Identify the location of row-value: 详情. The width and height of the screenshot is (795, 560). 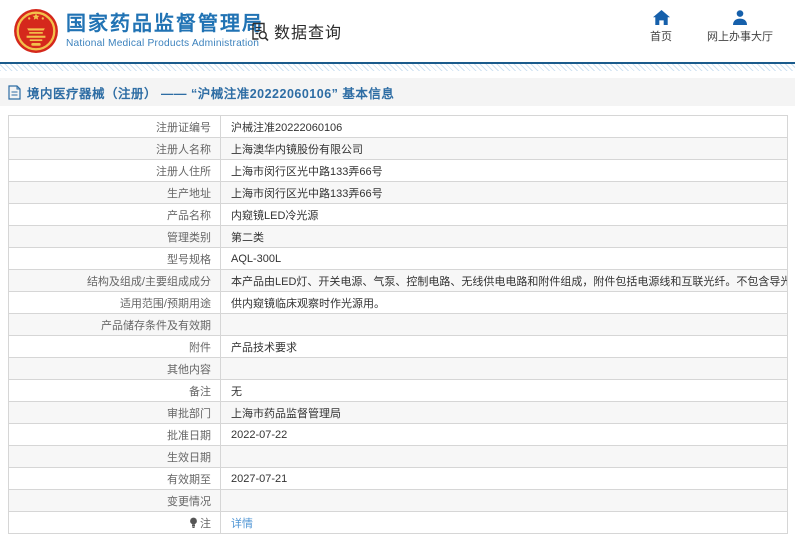
(504, 522).